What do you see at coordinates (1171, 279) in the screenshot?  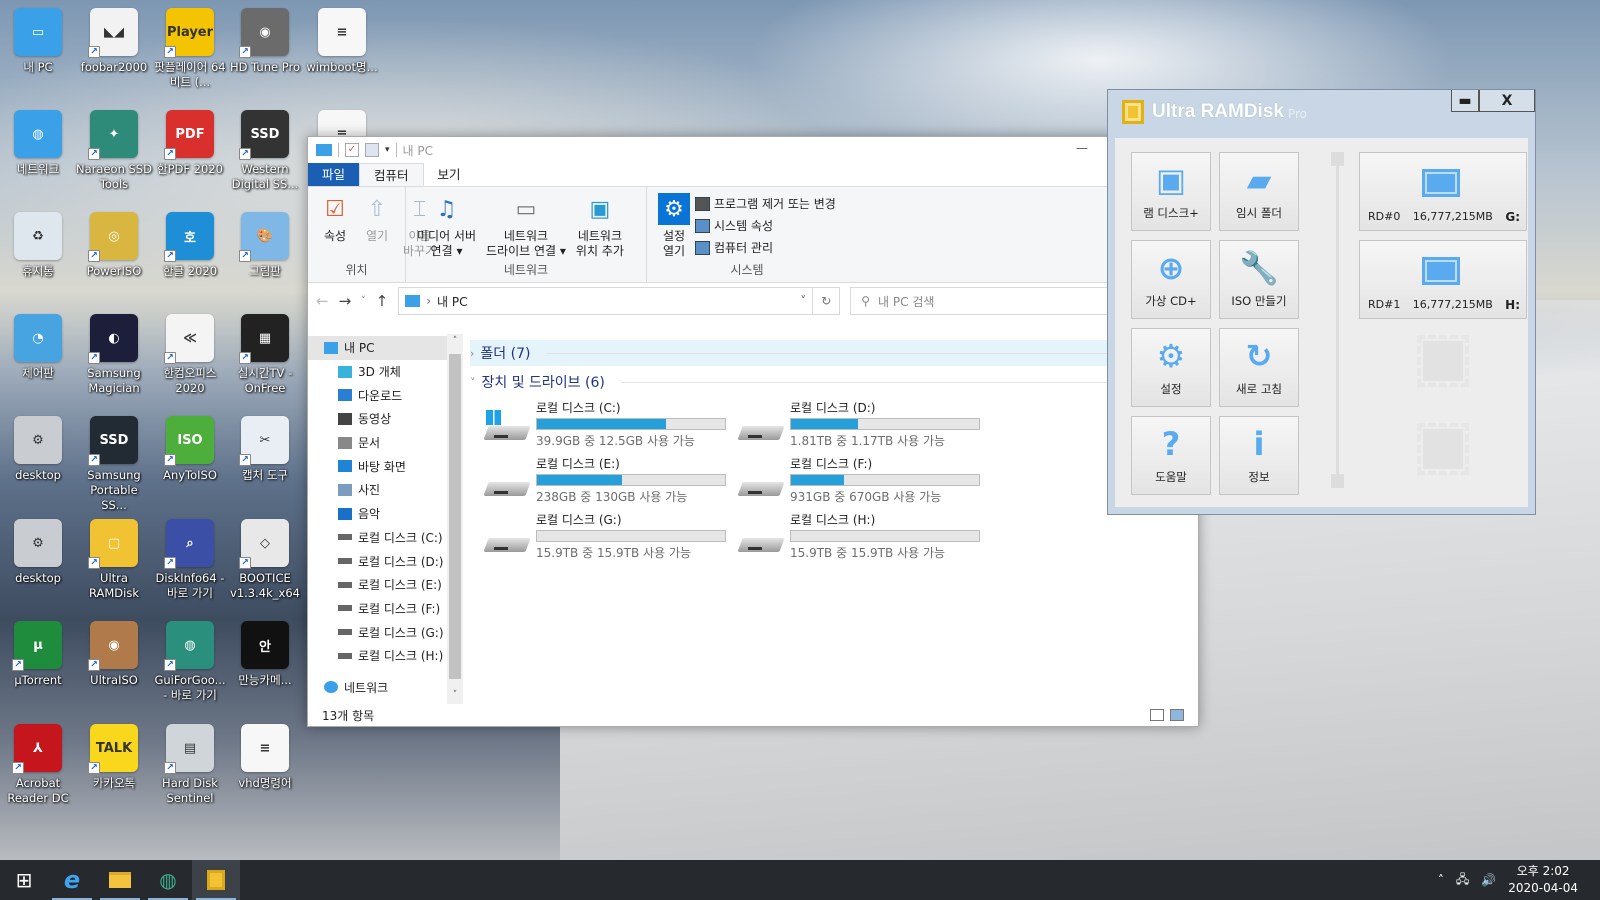 I see `ramdisk-button: ⊕ 가상 CD+` at bounding box center [1171, 279].